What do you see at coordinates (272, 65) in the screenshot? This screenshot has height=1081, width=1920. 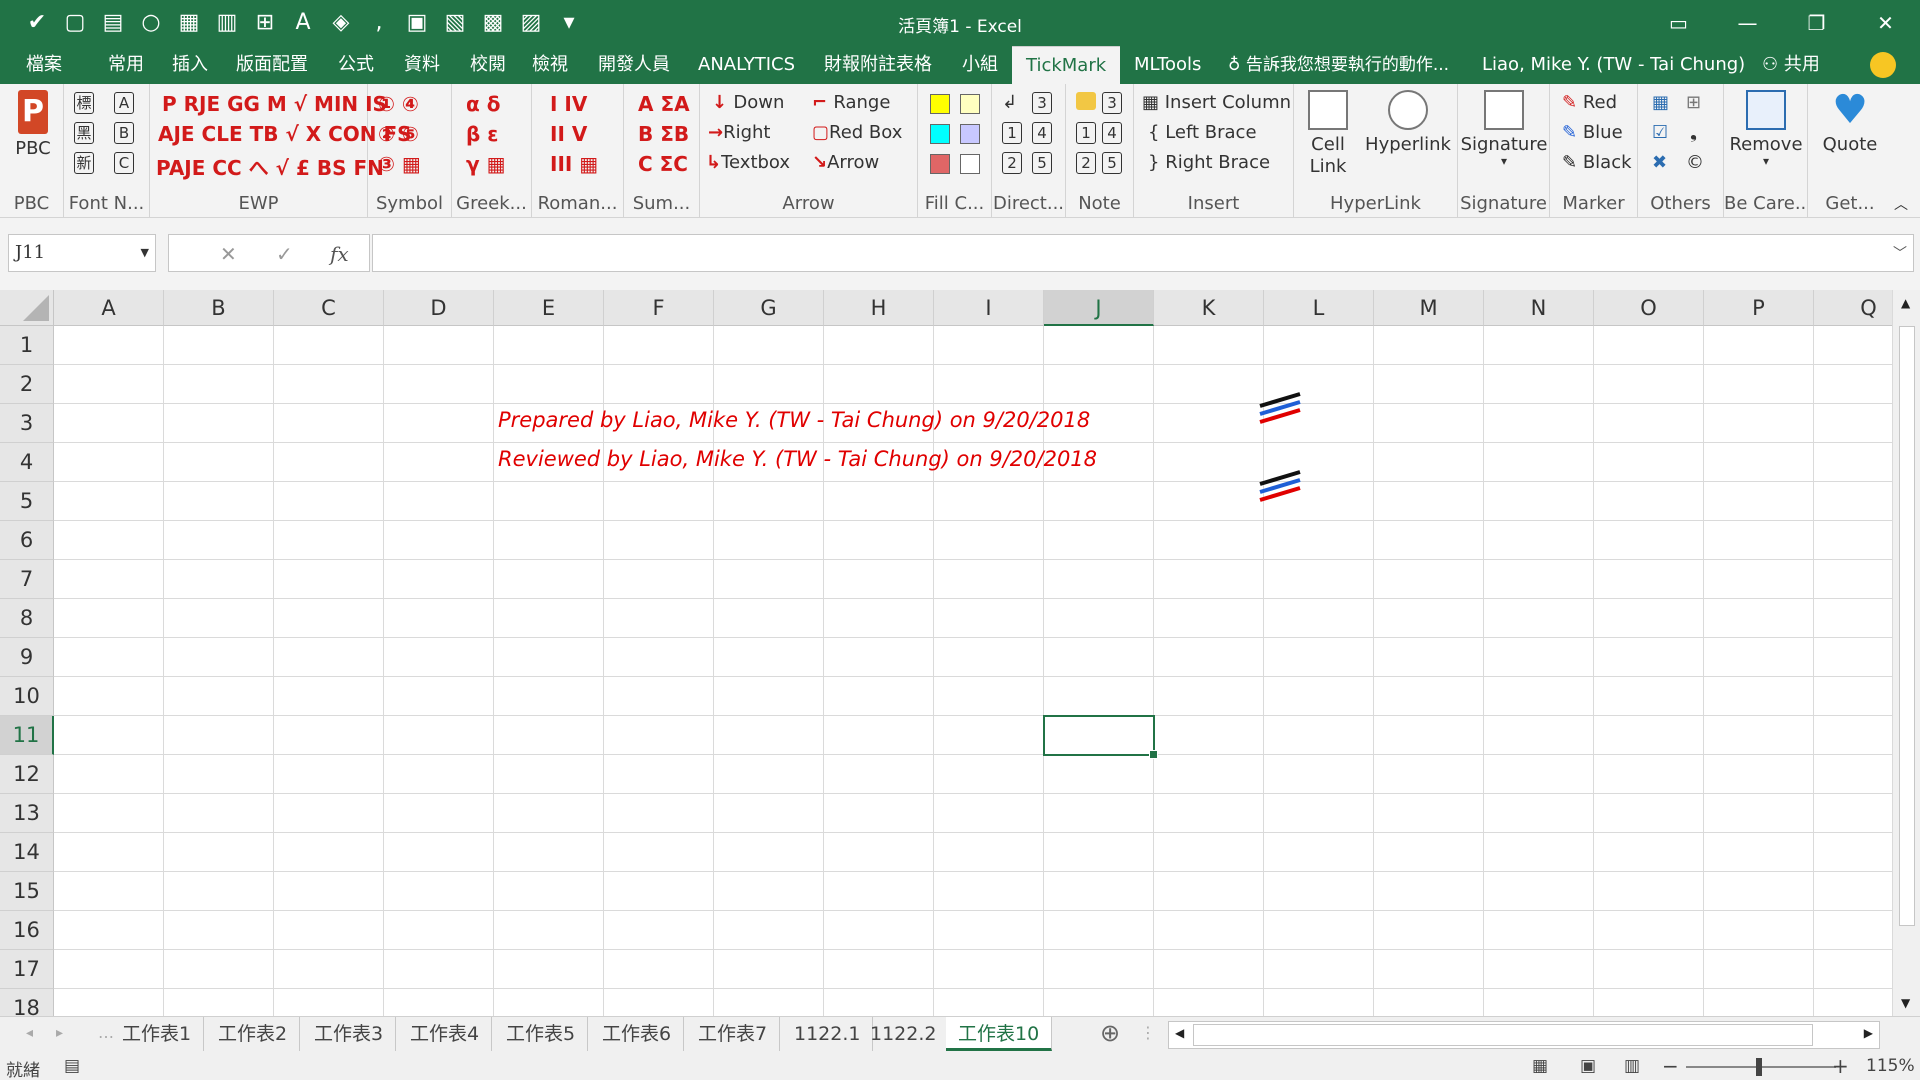 I see `tab-page-layout: 版面配置` at bounding box center [272, 65].